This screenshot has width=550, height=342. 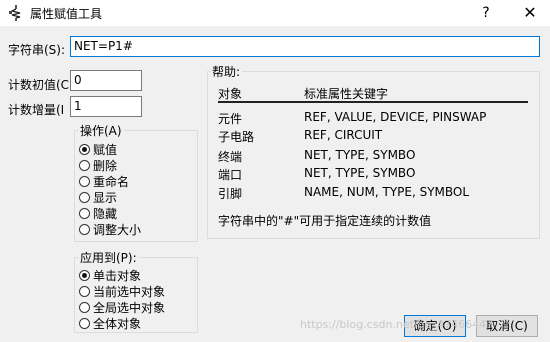 What do you see at coordinates (129, 292) in the screenshot?
I see `radio-label: 当前选中对象` at bounding box center [129, 292].